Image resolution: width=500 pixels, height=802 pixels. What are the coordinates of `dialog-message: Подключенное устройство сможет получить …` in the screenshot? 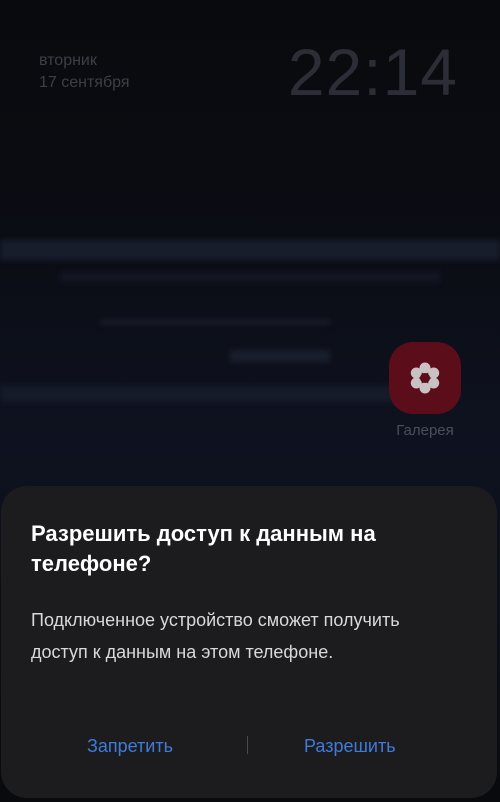 It's located at (215, 636).